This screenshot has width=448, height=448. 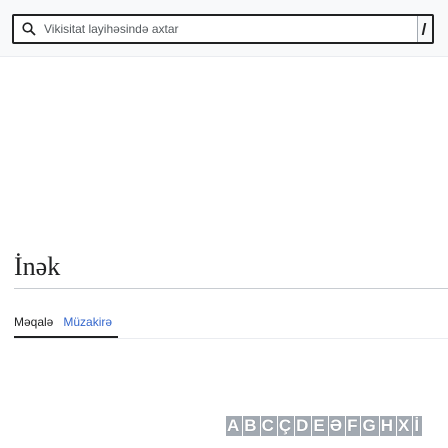 I want to click on alphabet-letter: Ə, so click(x=337, y=426).